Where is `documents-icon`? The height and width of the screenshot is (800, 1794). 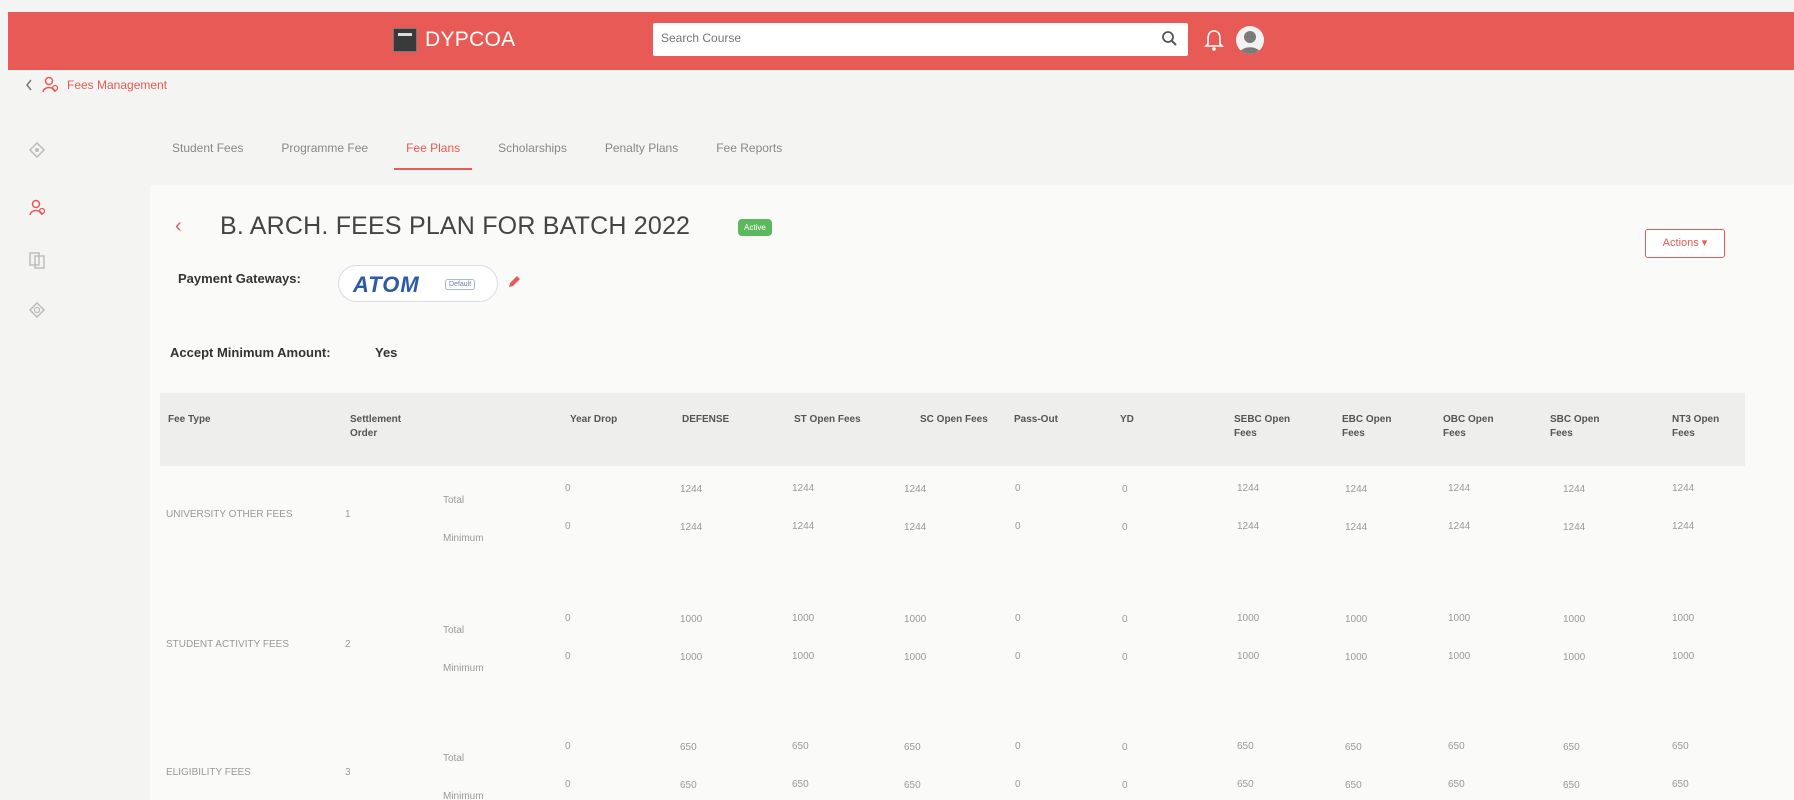 documents-icon is located at coordinates (37, 260).